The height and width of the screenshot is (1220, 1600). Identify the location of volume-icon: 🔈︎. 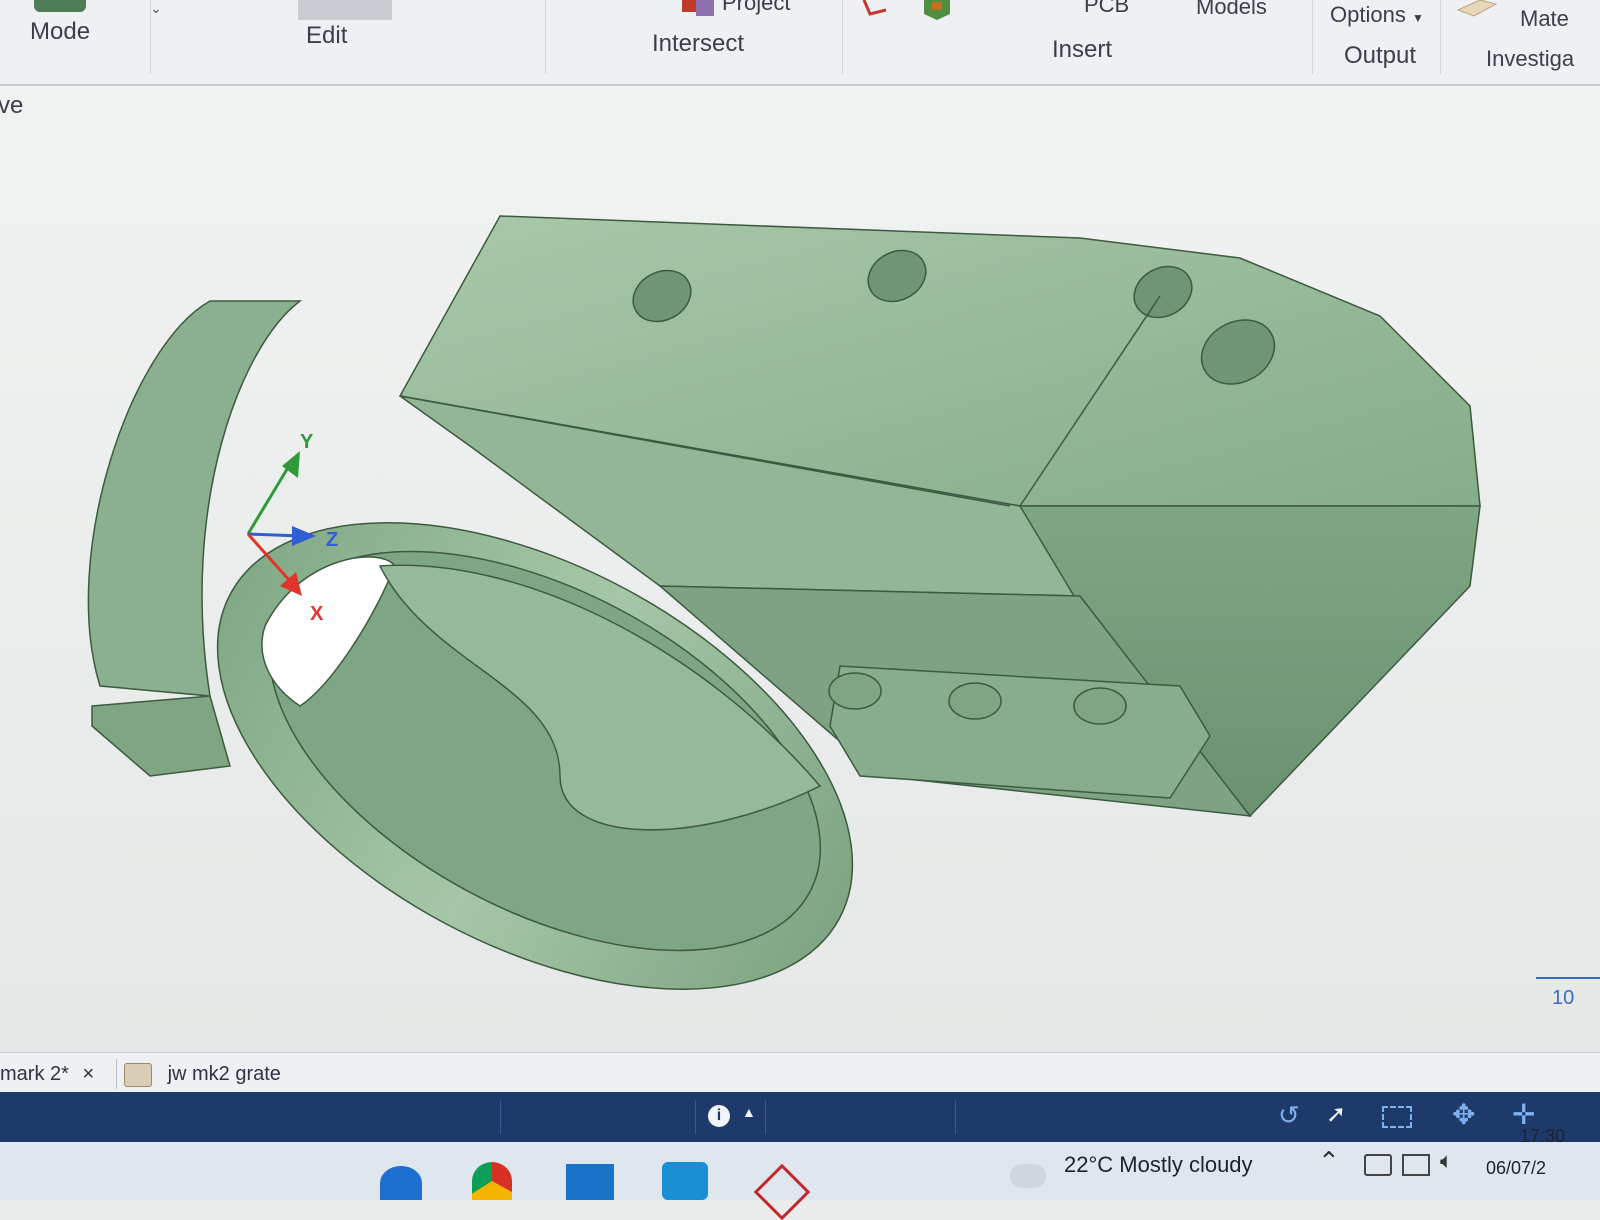
(1446, 1161).